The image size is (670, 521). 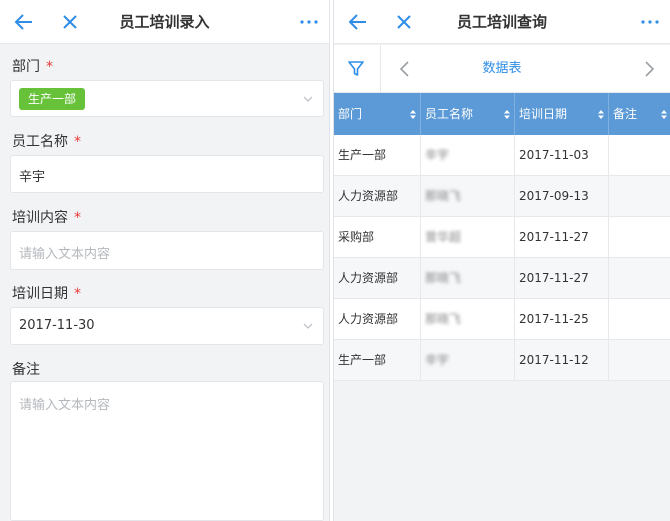 I want to click on column-header-remark: 备注, so click(x=639, y=114).